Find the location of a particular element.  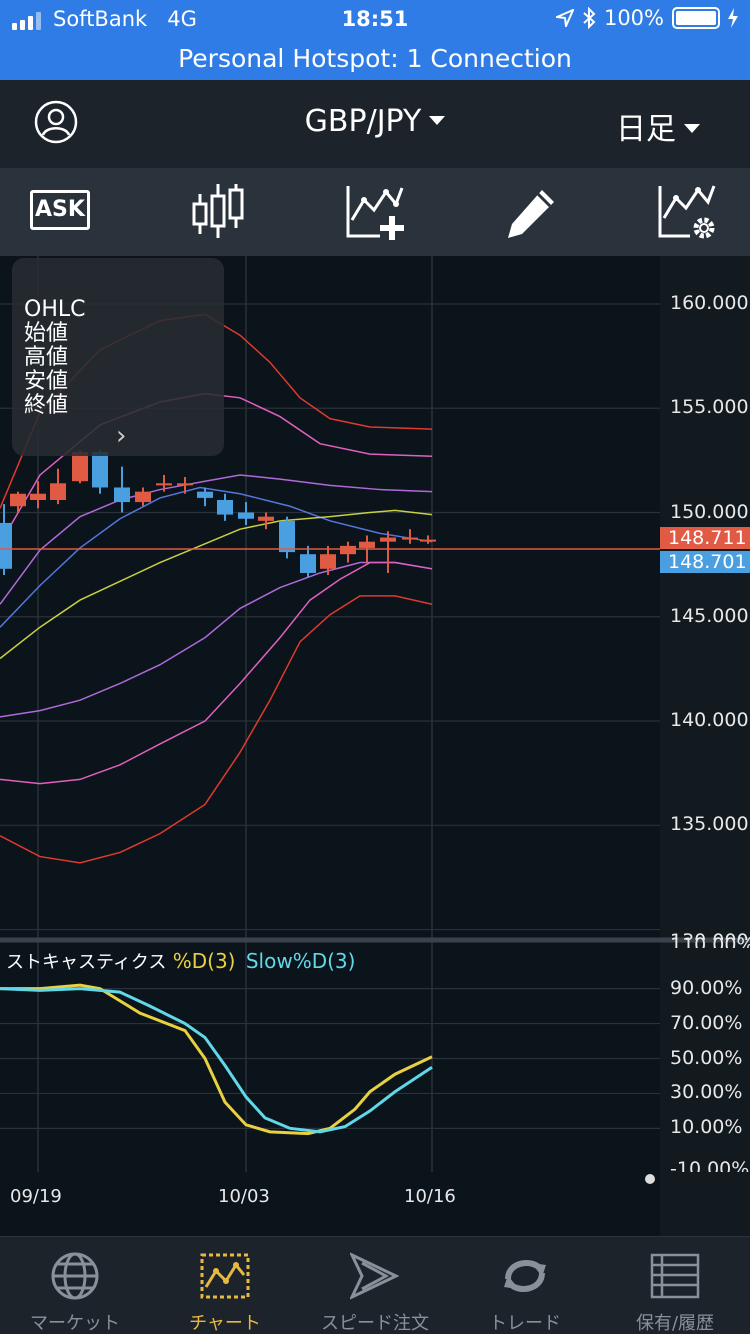

charging-icon is located at coordinates (733, 18).